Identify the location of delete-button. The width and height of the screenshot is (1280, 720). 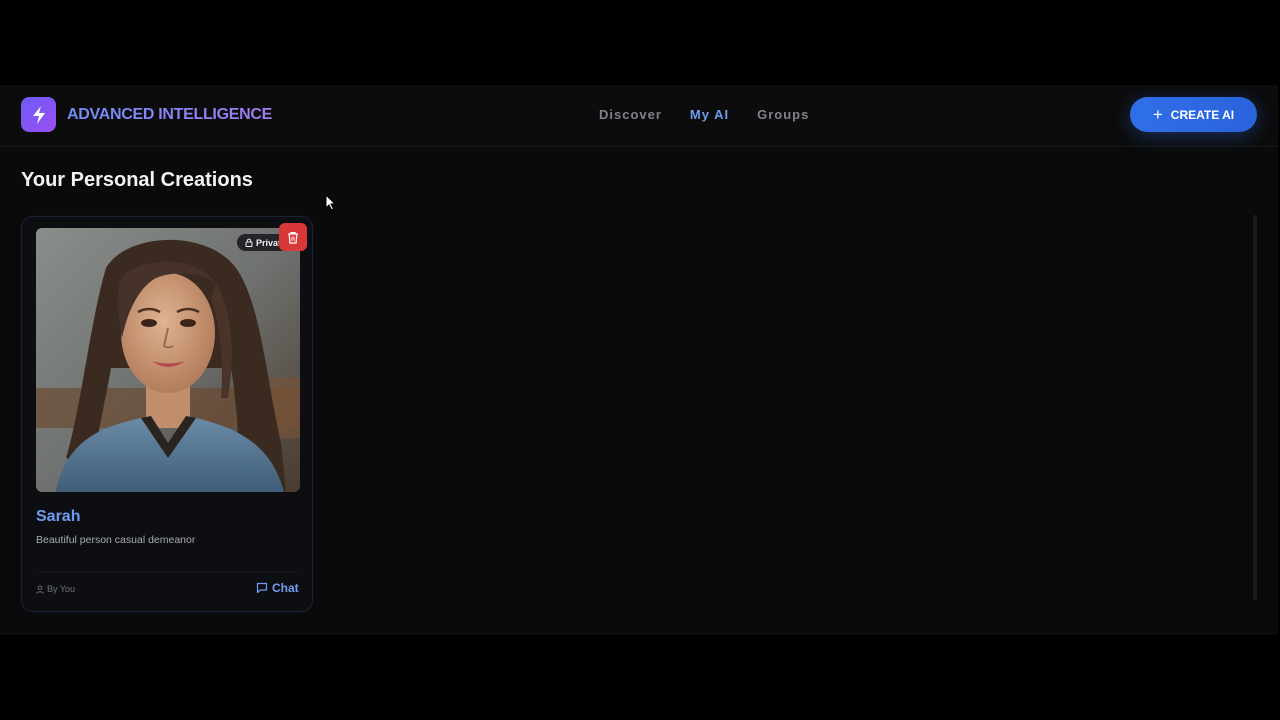
(293, 237).